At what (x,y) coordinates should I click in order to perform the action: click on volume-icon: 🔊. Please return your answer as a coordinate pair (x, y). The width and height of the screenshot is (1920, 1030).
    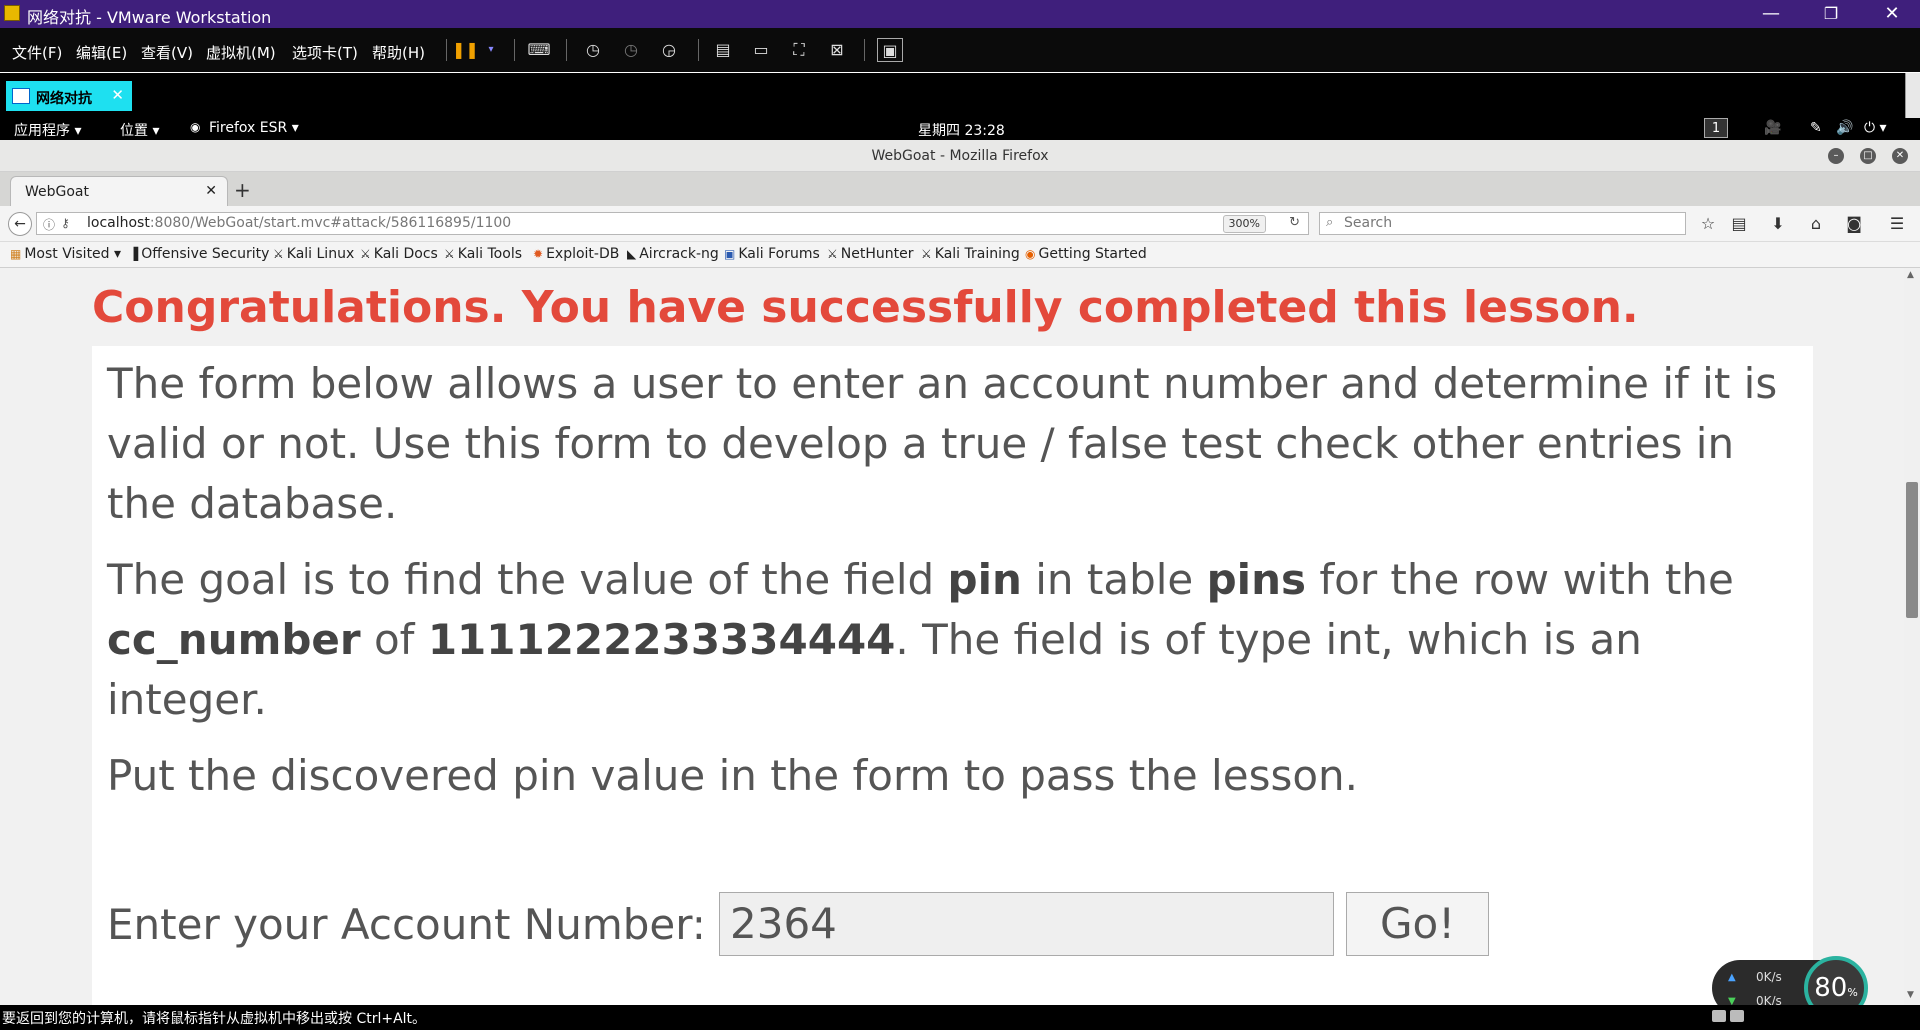
    Looking at the image, I should click on (1844, 128).